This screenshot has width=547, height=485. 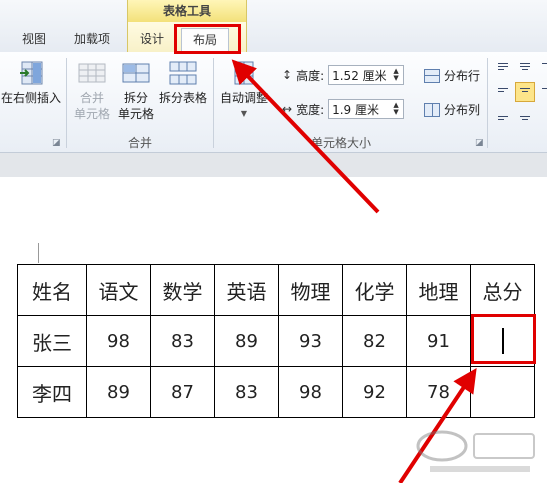 I want to click on split-table-button: 拆分表格, so click(x=183, y=83).